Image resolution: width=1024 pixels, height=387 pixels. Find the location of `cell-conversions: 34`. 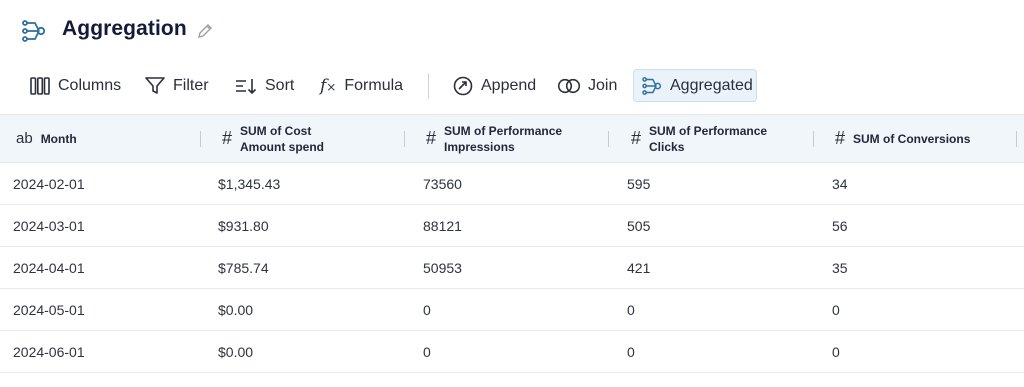

cell-conversions: 34 is located at coordinates (840, 183).